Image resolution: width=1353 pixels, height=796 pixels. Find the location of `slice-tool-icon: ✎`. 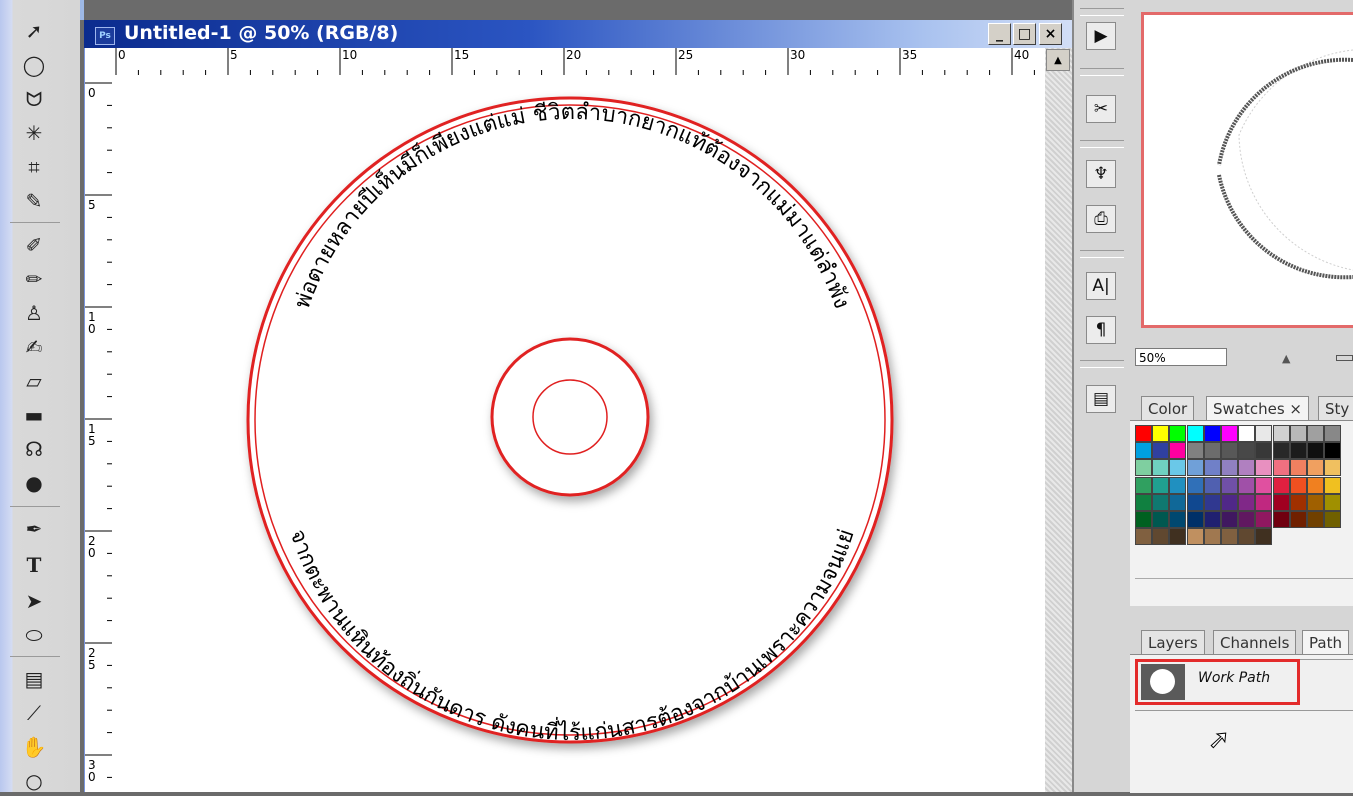

slice-tool-icon: ✎ is located at coordinates (34, 201).